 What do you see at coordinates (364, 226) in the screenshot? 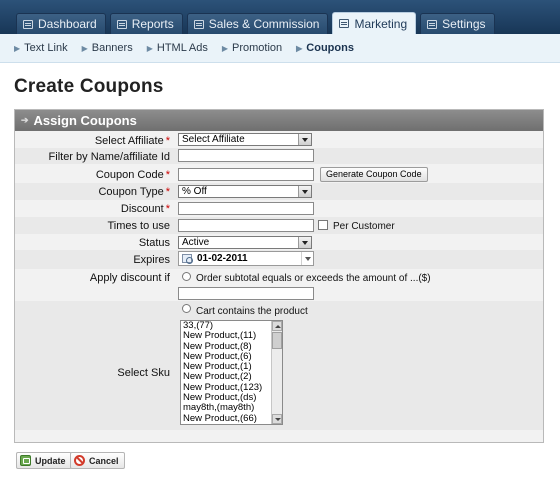
I see `per-customer-label: Per Customer` at bounding box center [364, 226].